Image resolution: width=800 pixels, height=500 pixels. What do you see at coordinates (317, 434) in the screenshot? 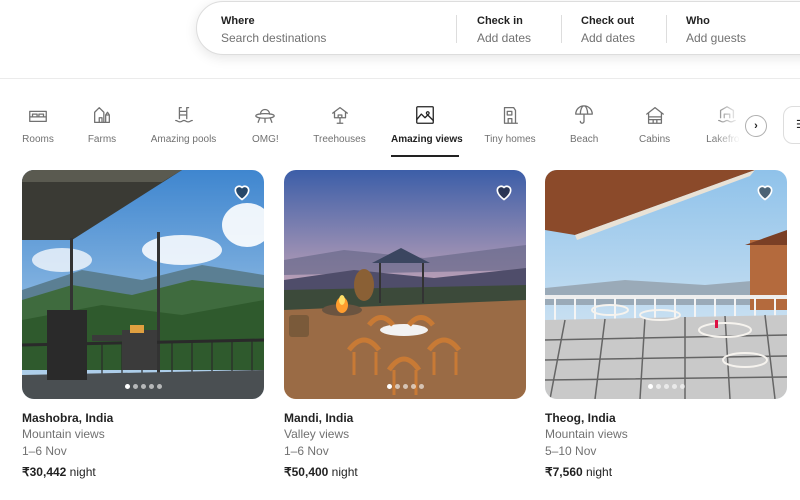
I see `listing-subtitle: Valley views` at bounding box center [317, 434].